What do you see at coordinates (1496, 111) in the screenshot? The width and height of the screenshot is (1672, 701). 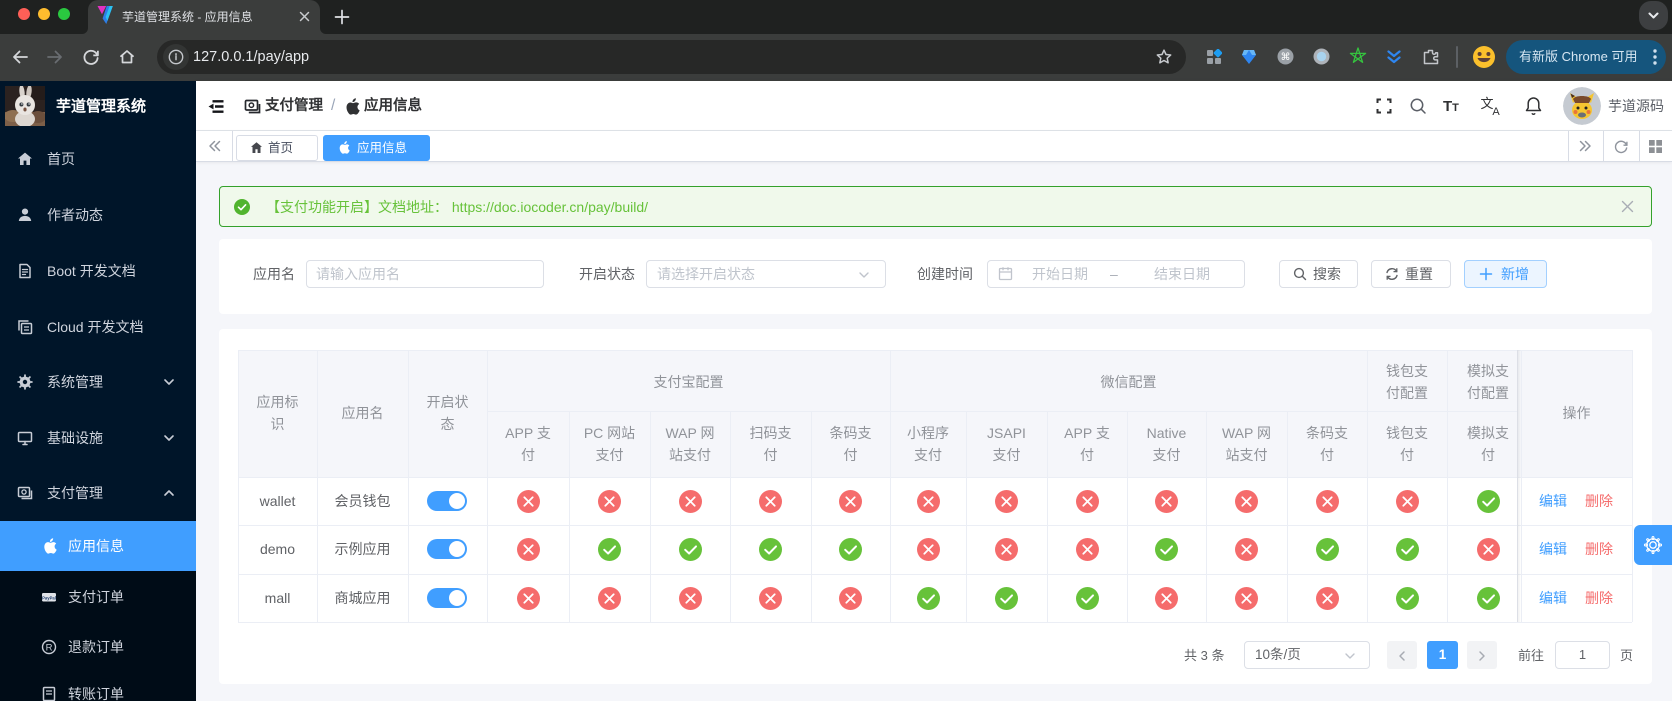 I see `svg-text: A` at bounding box center [1496, 111].